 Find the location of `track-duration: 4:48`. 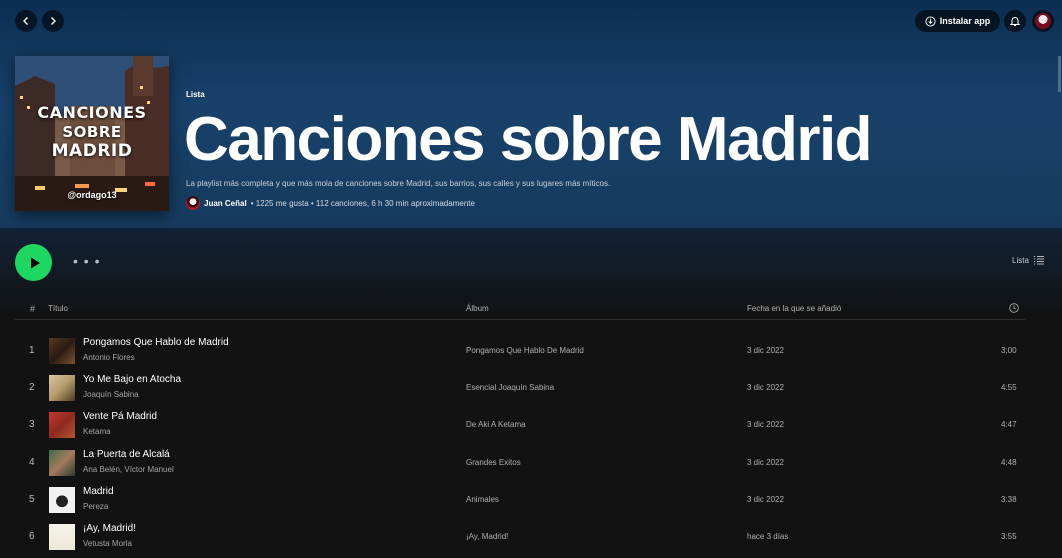

track-duration: 4:48 is located at coordinates (1009, 462).